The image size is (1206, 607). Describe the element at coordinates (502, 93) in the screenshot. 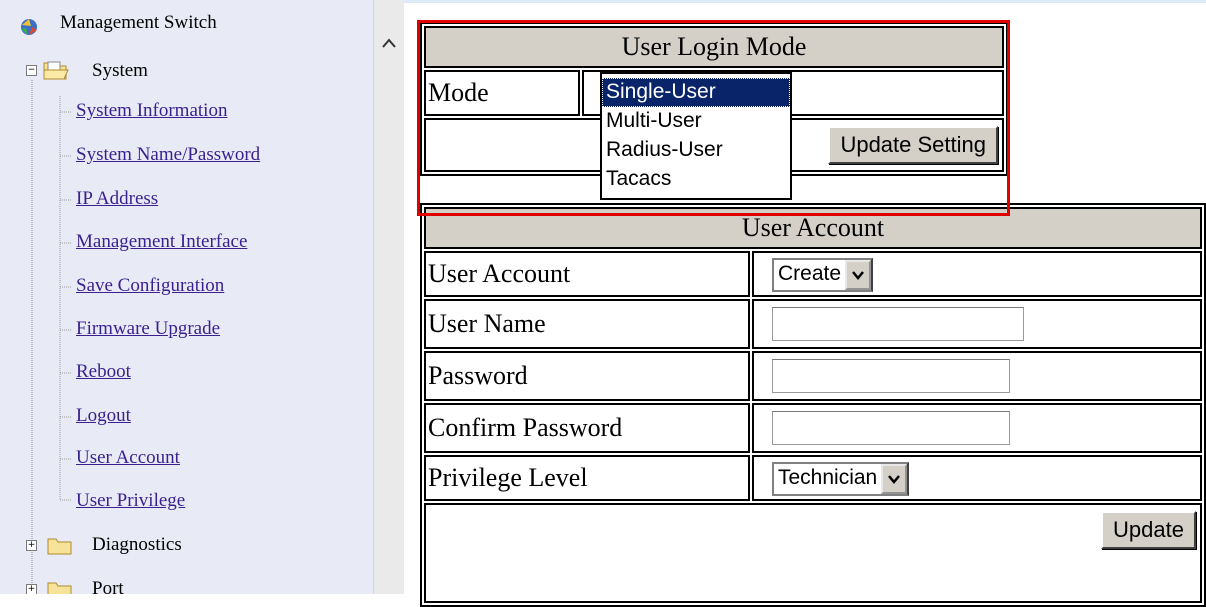

I see `mode-label: Mode` at that location.